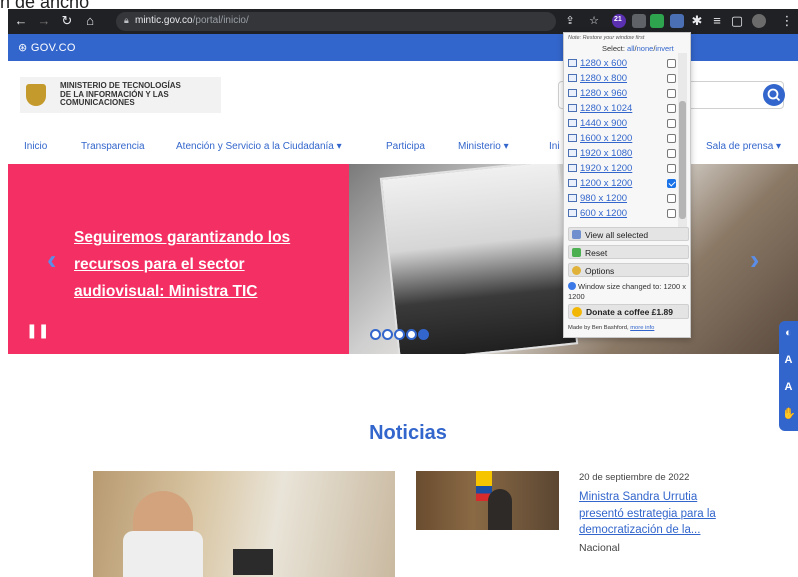  I want to click on reload-icon: ↻, so click(67, 21).